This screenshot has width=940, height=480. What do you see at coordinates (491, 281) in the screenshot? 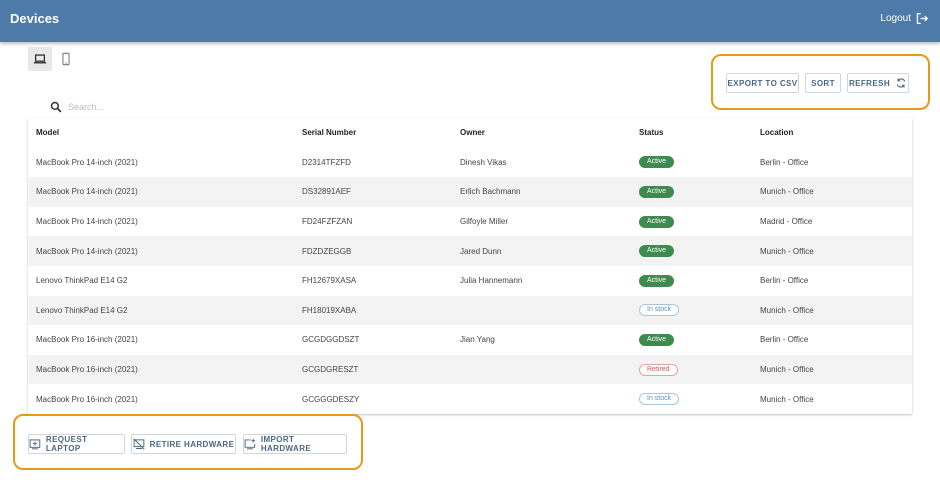
I see `cell-owner: Julia Hannemann` at bounding box center [491, 281].